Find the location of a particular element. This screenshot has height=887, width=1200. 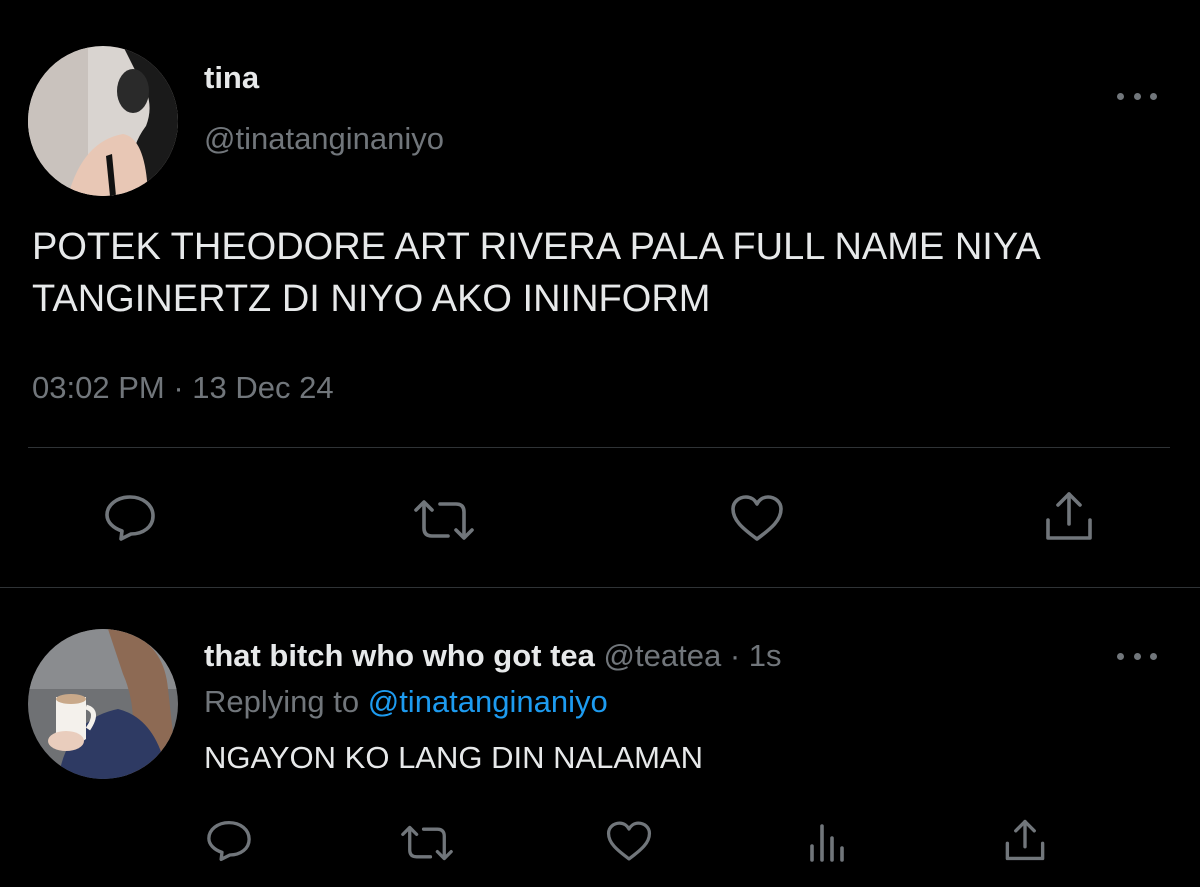

display-name: that bitch who who got tea is located at coordinates (399, 655).